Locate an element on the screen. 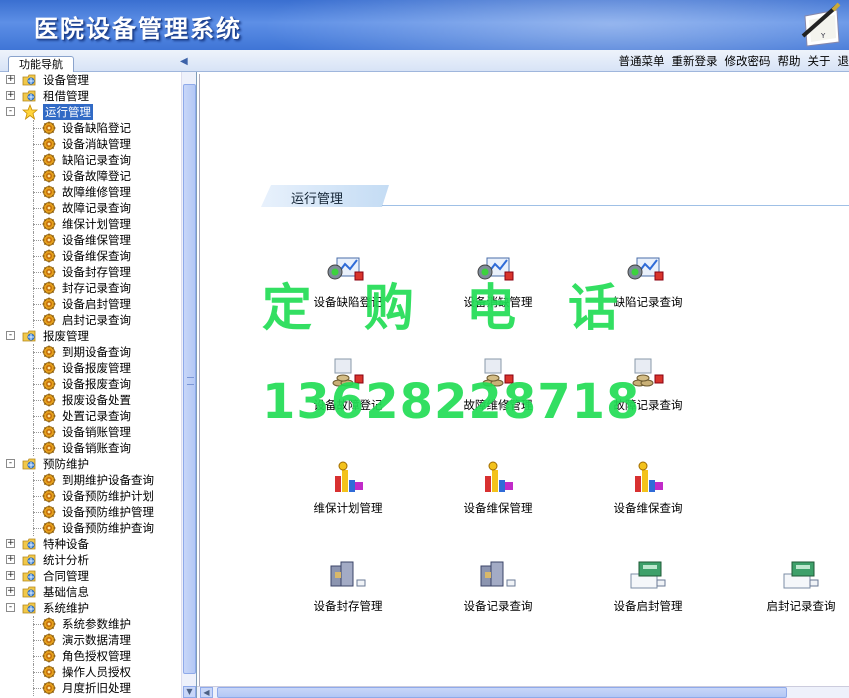 Image resolution: width=849 pixels, height=698 pixels. collapse-left-icon: ◀ is located at coordinates (185, 62).